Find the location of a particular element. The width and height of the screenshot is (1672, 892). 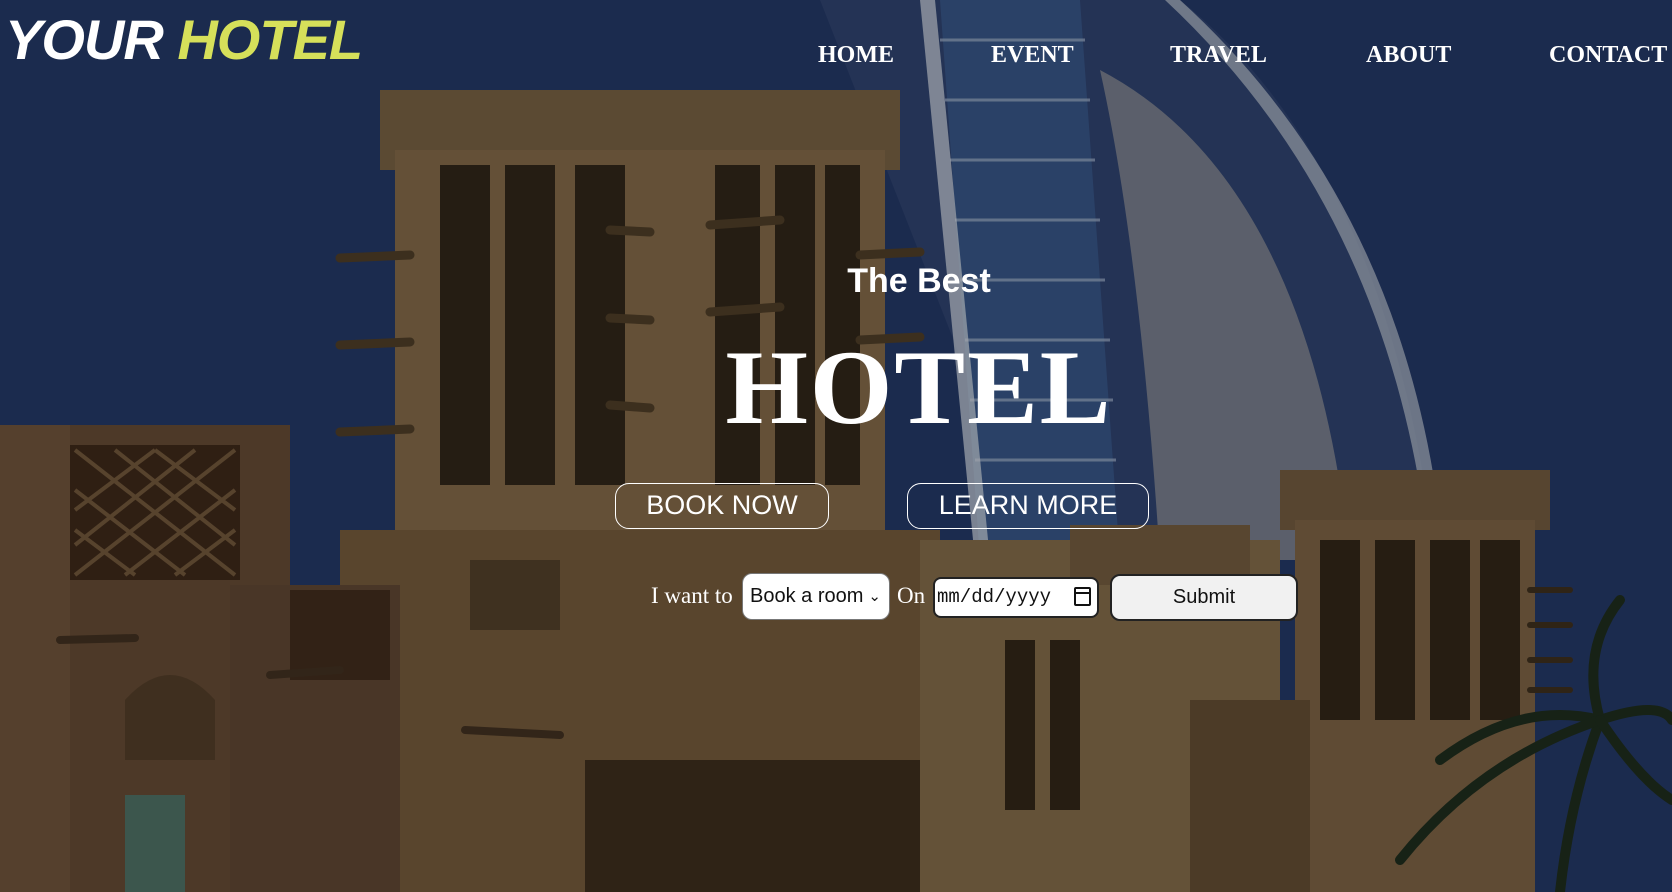

hero-subtitle: The Best is located at coordinates (919, 281).